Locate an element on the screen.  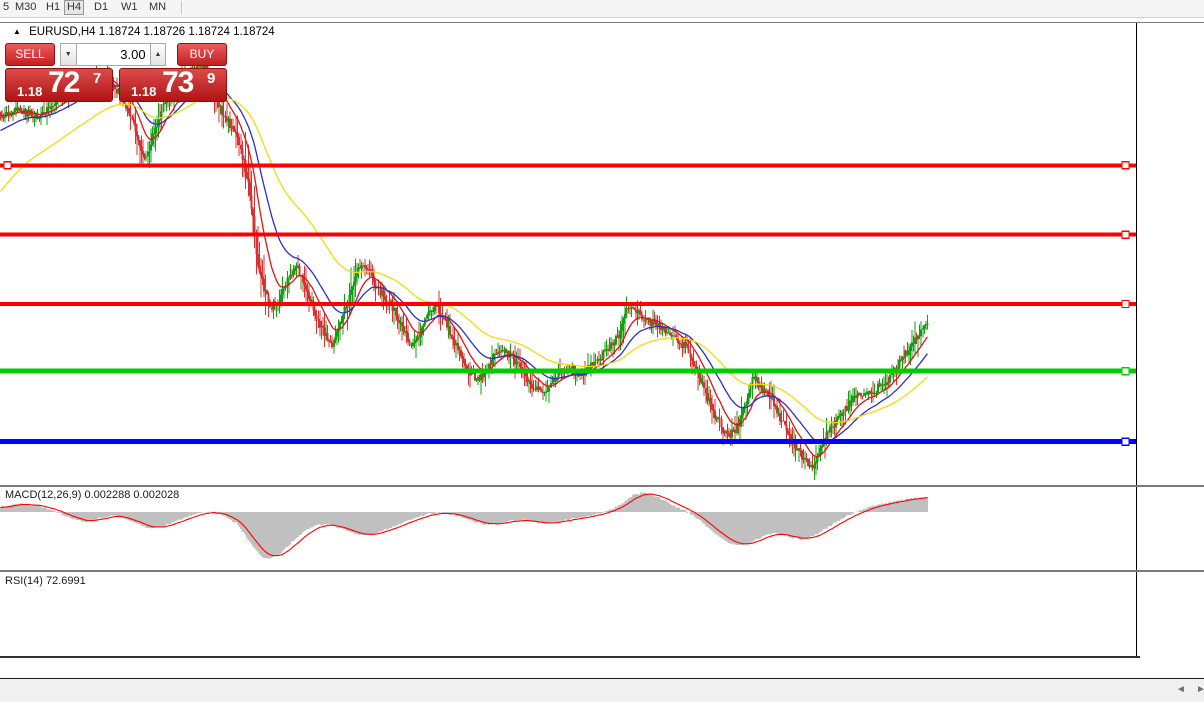
timeframe-button-d1: D1 is located at coordinates (101, 7).